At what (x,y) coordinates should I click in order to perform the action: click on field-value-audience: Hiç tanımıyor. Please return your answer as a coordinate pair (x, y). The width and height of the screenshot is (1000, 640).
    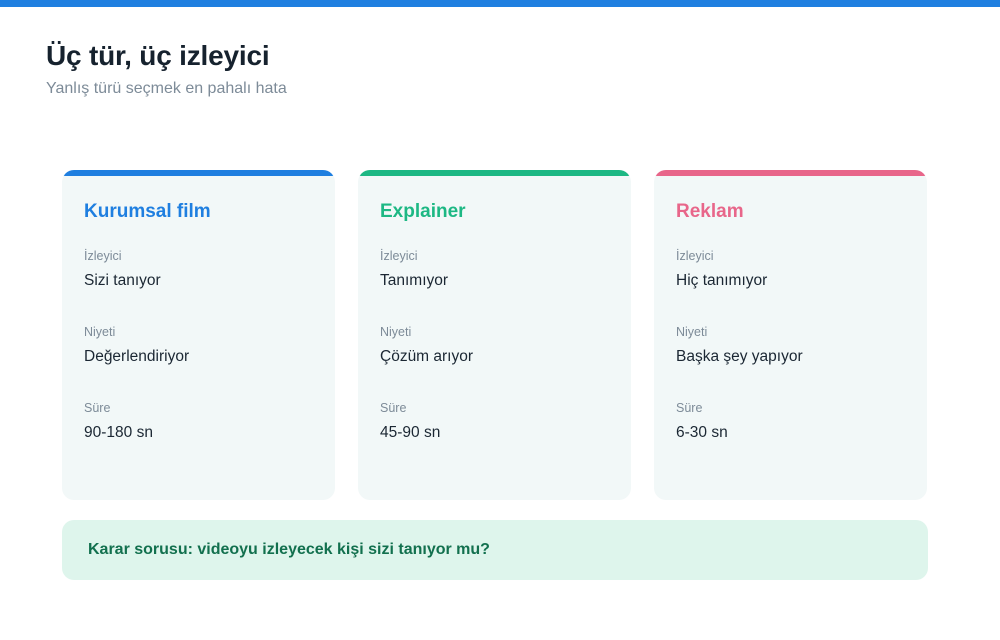
    Looking at the image, I should click on (722, 280).